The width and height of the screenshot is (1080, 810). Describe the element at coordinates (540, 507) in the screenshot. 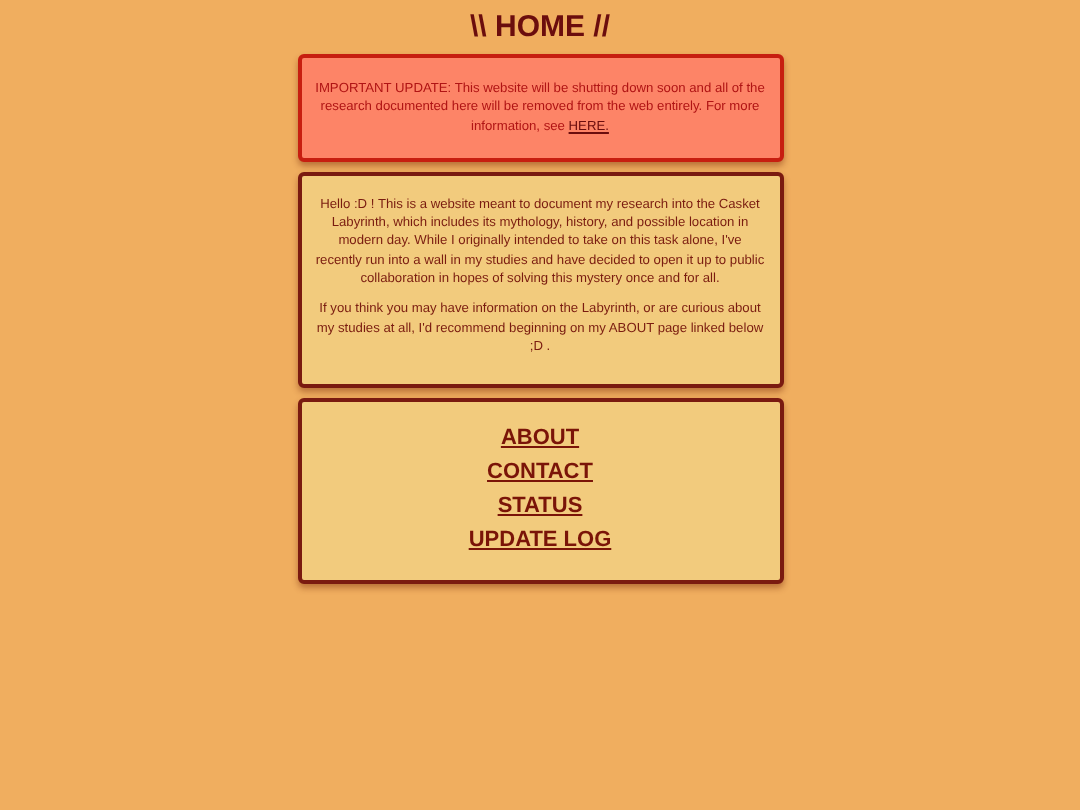

I see `nav-link: STATUS` at that location.